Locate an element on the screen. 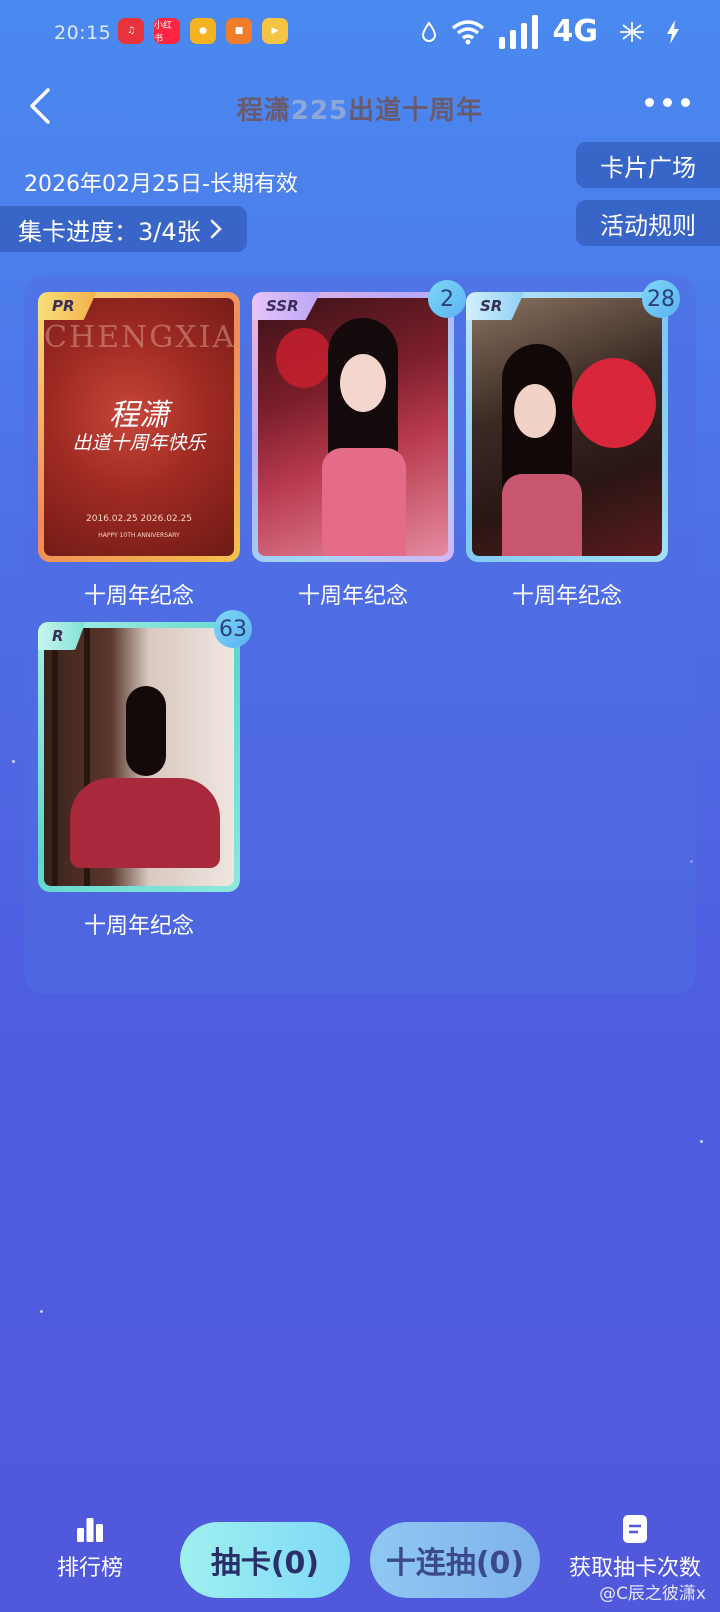  collection-progress-button: 集卡进度：3/4张 is located at coordinates (123, 229).